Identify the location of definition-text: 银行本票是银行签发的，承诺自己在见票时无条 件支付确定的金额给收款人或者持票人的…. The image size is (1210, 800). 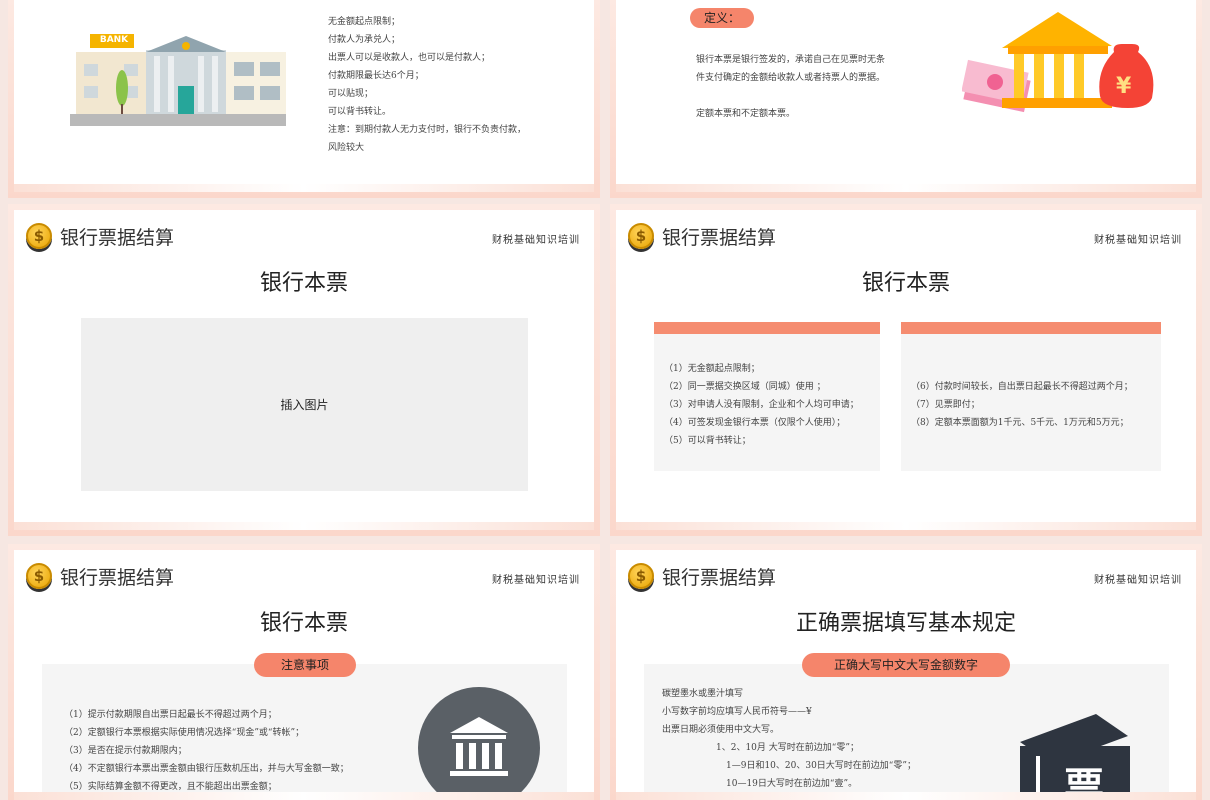
(826, 87).